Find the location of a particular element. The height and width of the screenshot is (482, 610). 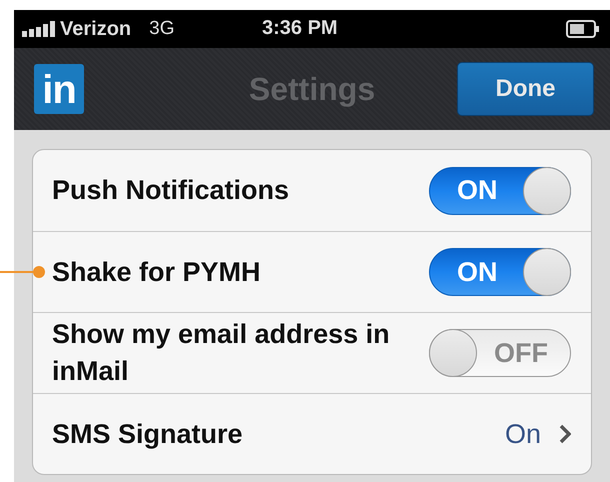

chevron-icon is located at coordinates (565, 434).